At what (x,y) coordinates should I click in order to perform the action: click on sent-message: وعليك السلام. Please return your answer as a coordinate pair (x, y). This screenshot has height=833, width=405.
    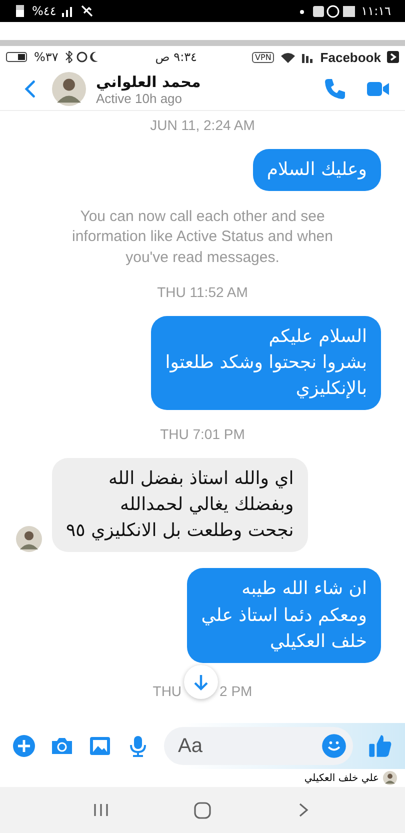
    Looking at the image, I should click on (316, 170).